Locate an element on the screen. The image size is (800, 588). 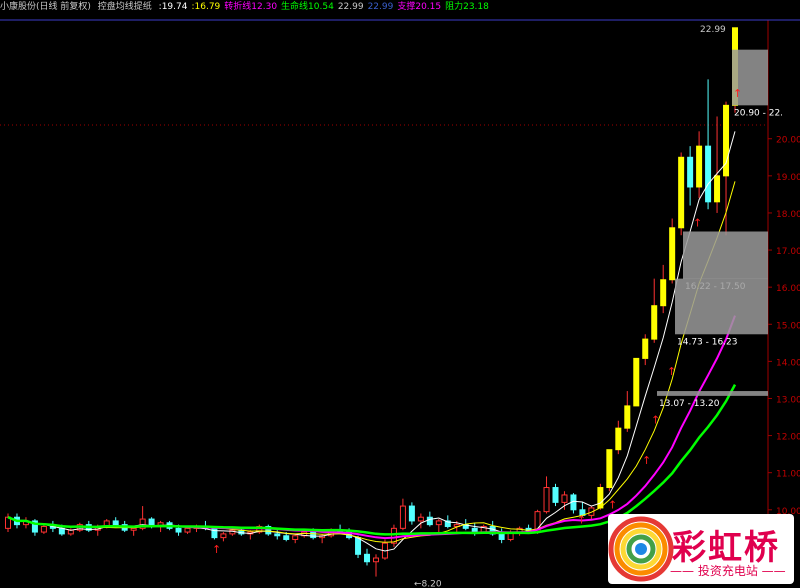
zone-label: 14.73 - 16.23 is located at coordinates (707, 342).